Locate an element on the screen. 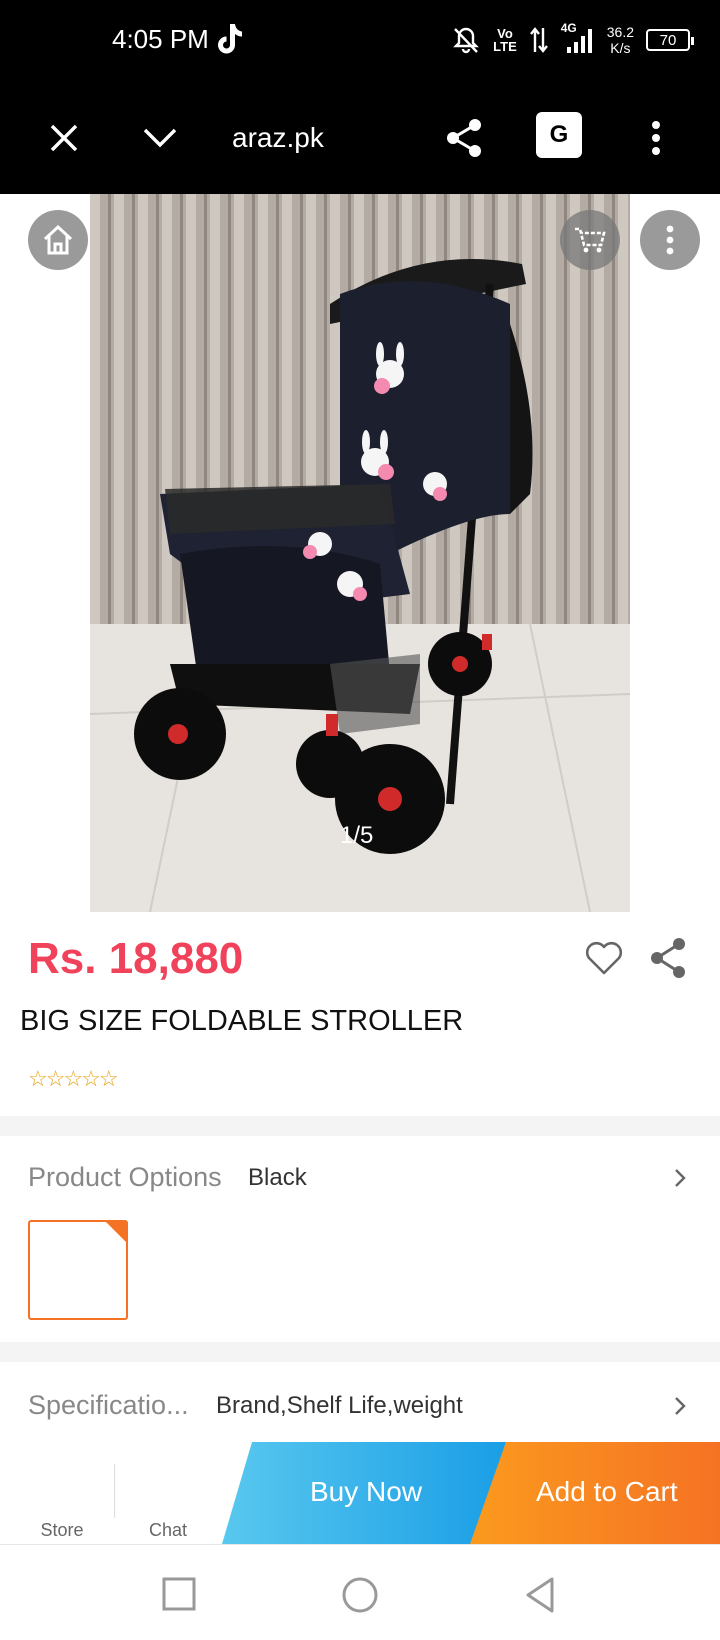  bar-divider is located at coordinates (114, 1491).